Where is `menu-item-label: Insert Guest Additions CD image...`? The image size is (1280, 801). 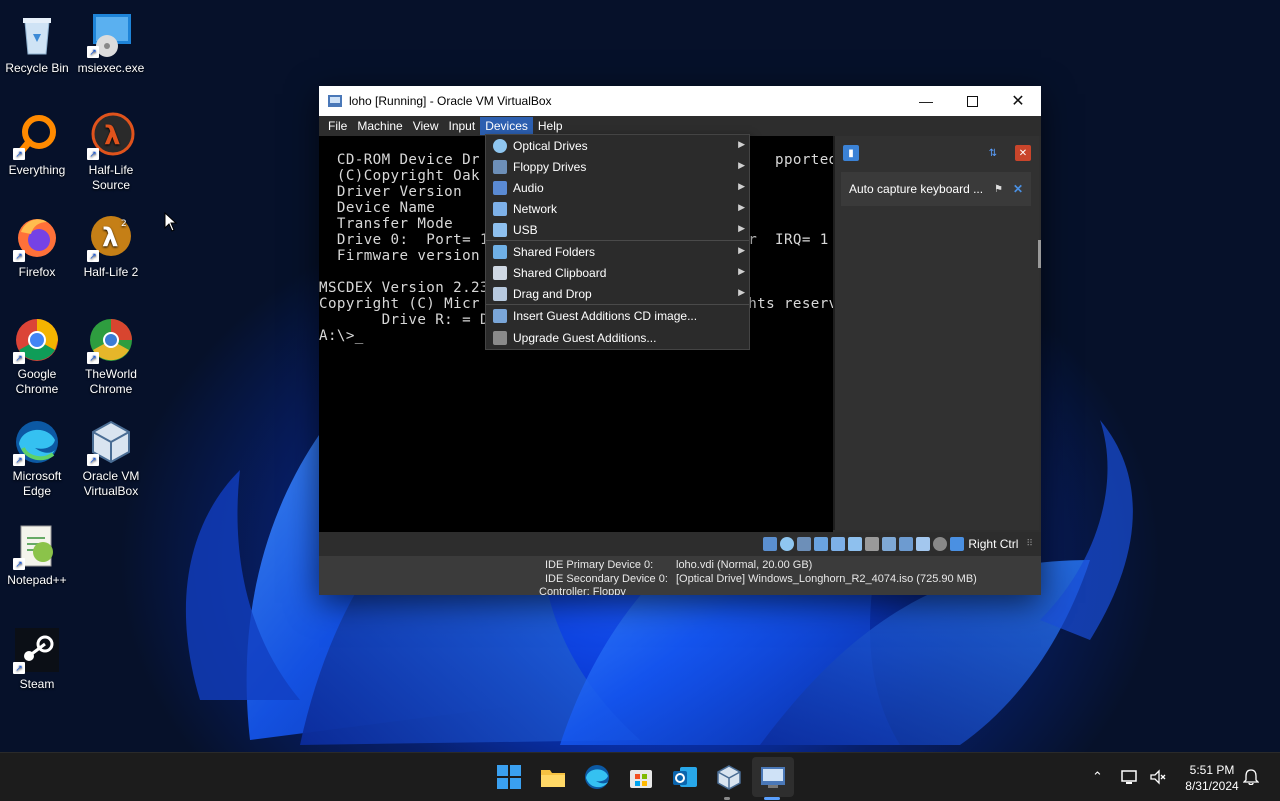
menu-item-label: Insert Guest Additions CD image... is located at coordinates (605, 316).